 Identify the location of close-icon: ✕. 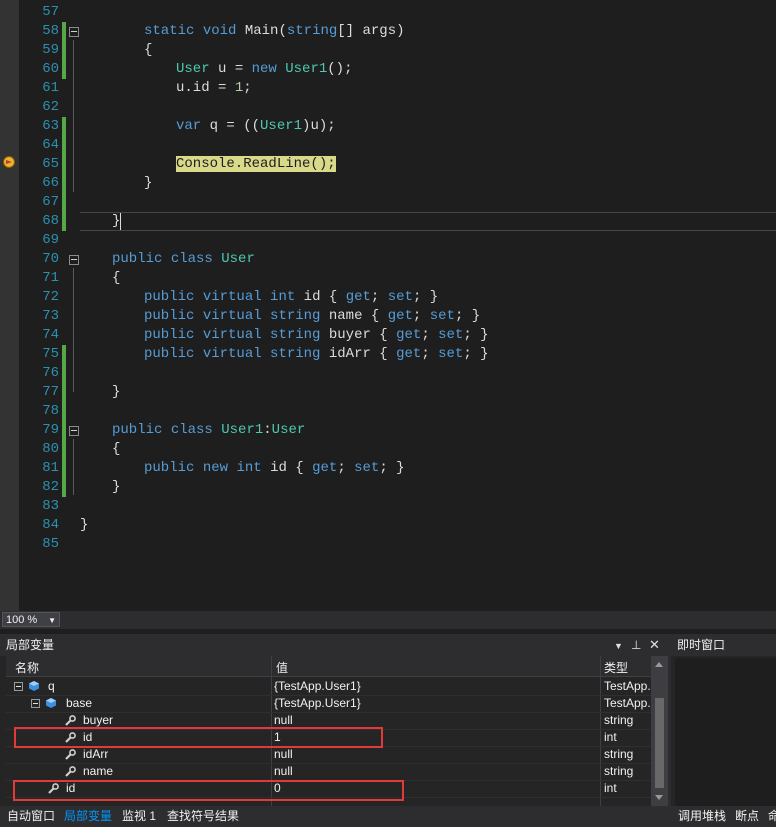
(654, 645).